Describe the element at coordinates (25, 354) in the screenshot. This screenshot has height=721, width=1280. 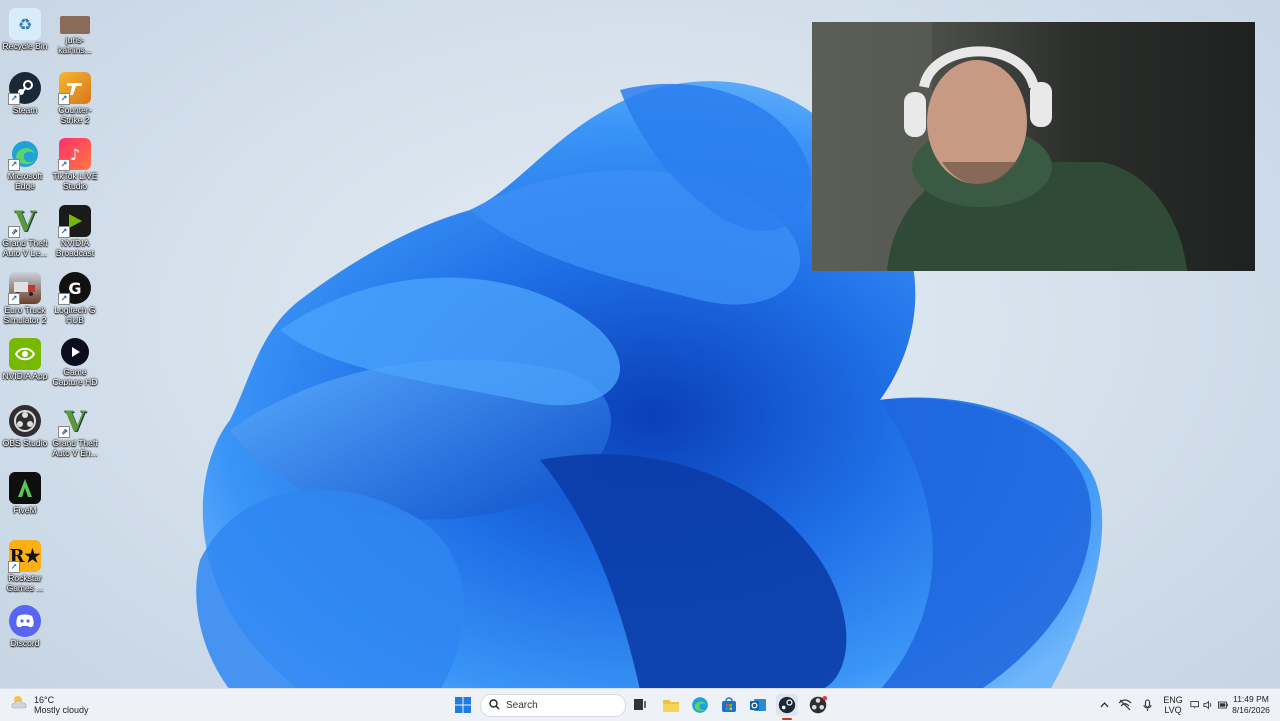
I see `nvidia-app-icon` at that location.